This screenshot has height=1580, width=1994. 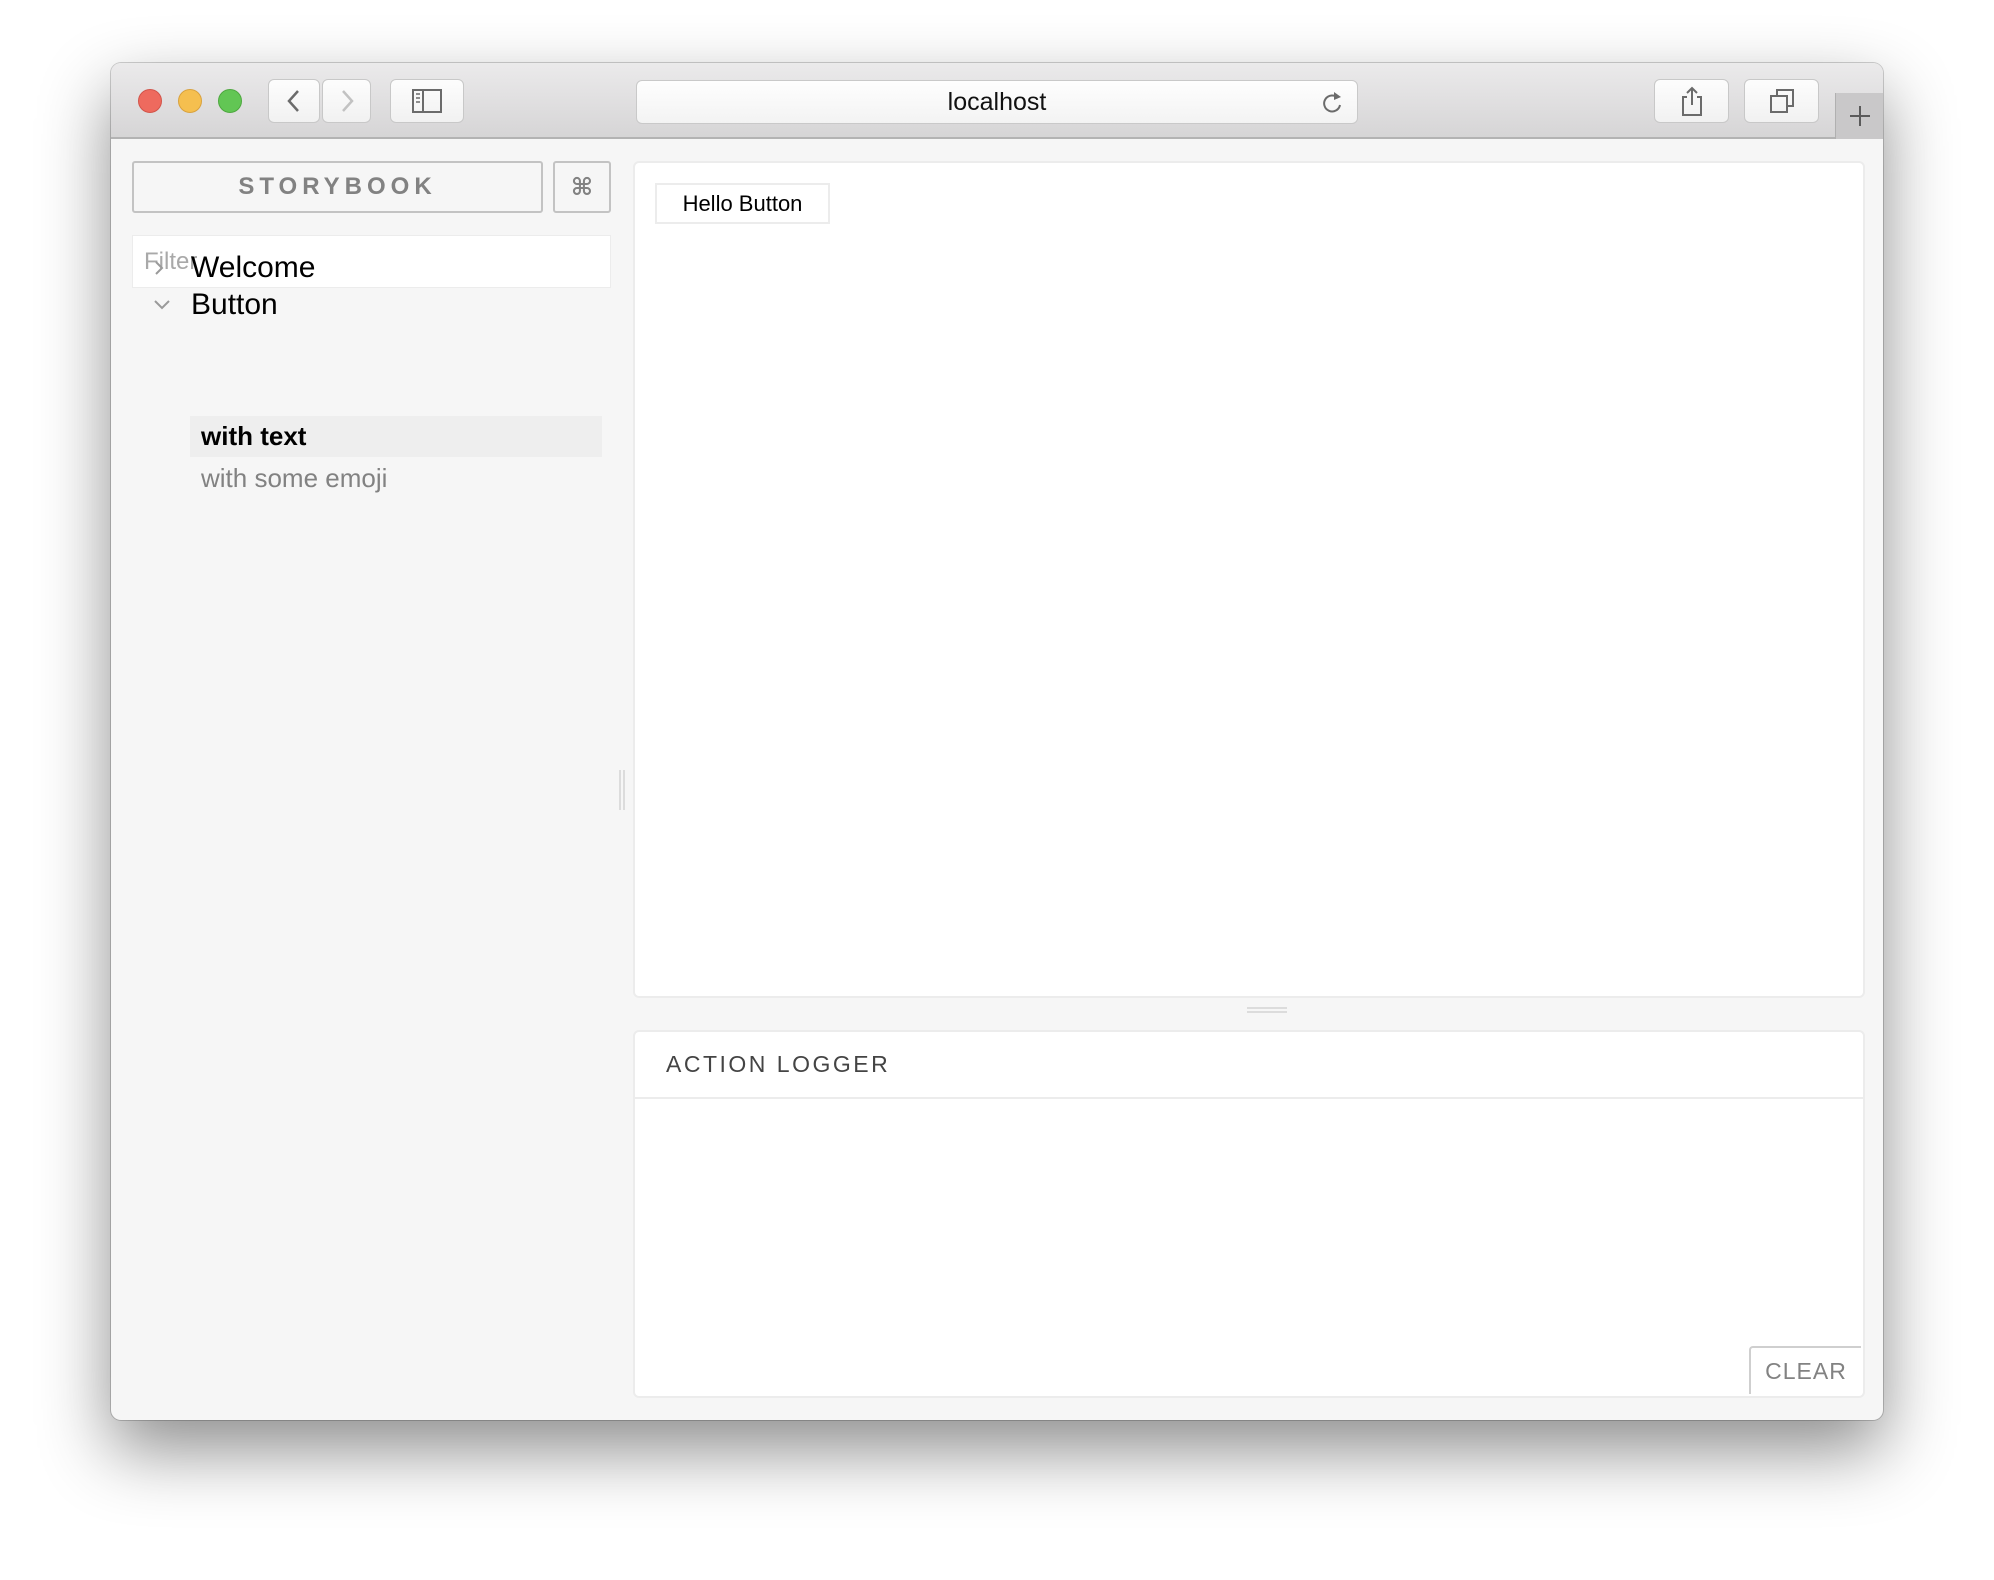 What do you see at coordinates (171, 305) in the screenshot?
I see `chevron-down-icon` at bounding box center [171, 305].